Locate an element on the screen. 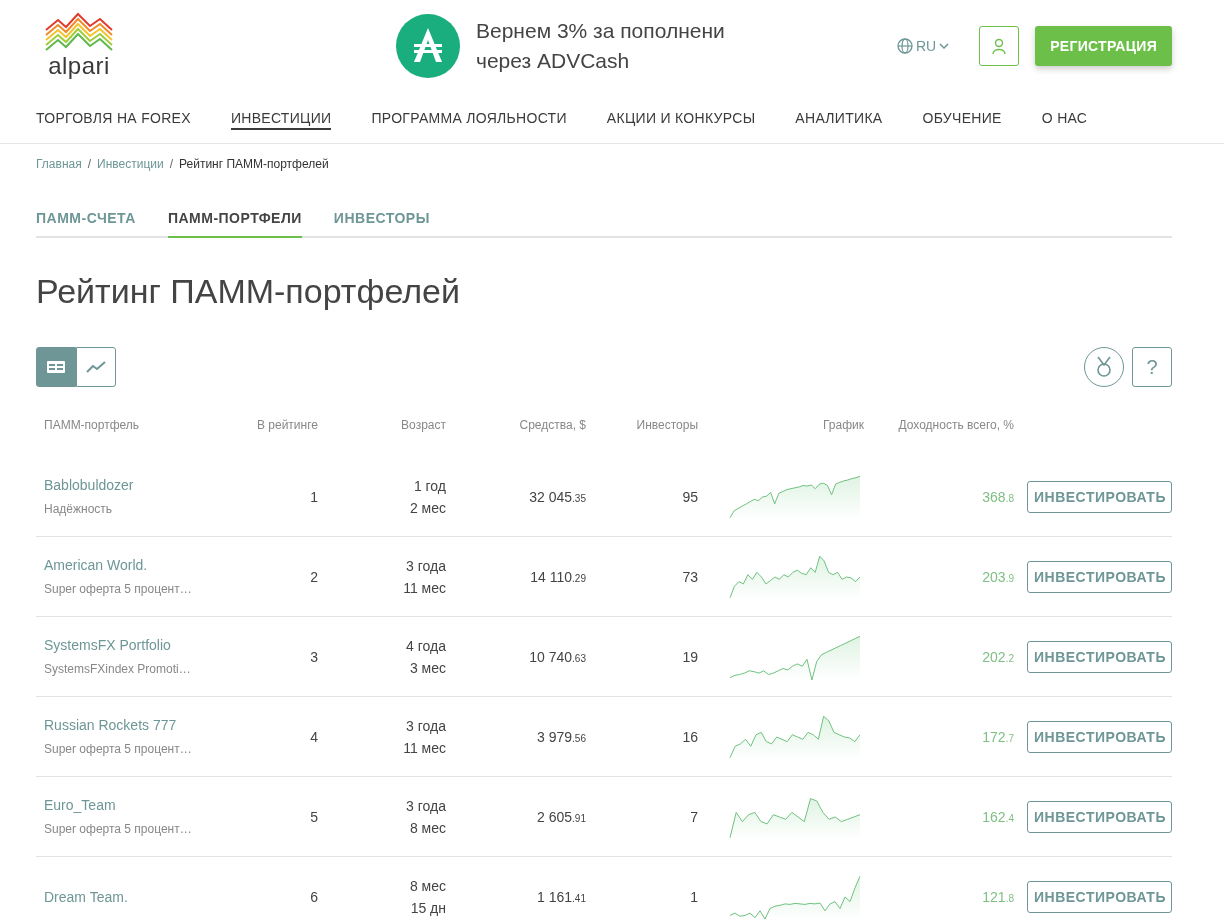 Image resolution: width=1224 pixels, height=924 pixels. return-cell-text: 202.2 is located at coordinates (997, 656).